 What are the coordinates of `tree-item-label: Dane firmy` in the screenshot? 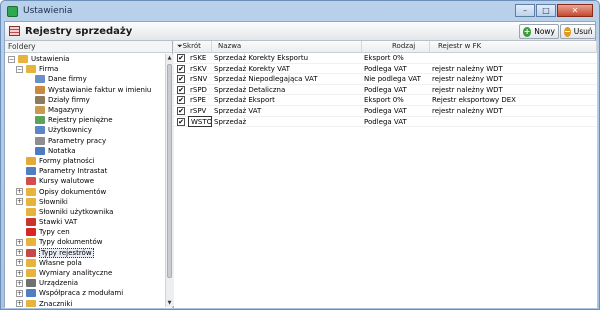 It's located at (67, 79).